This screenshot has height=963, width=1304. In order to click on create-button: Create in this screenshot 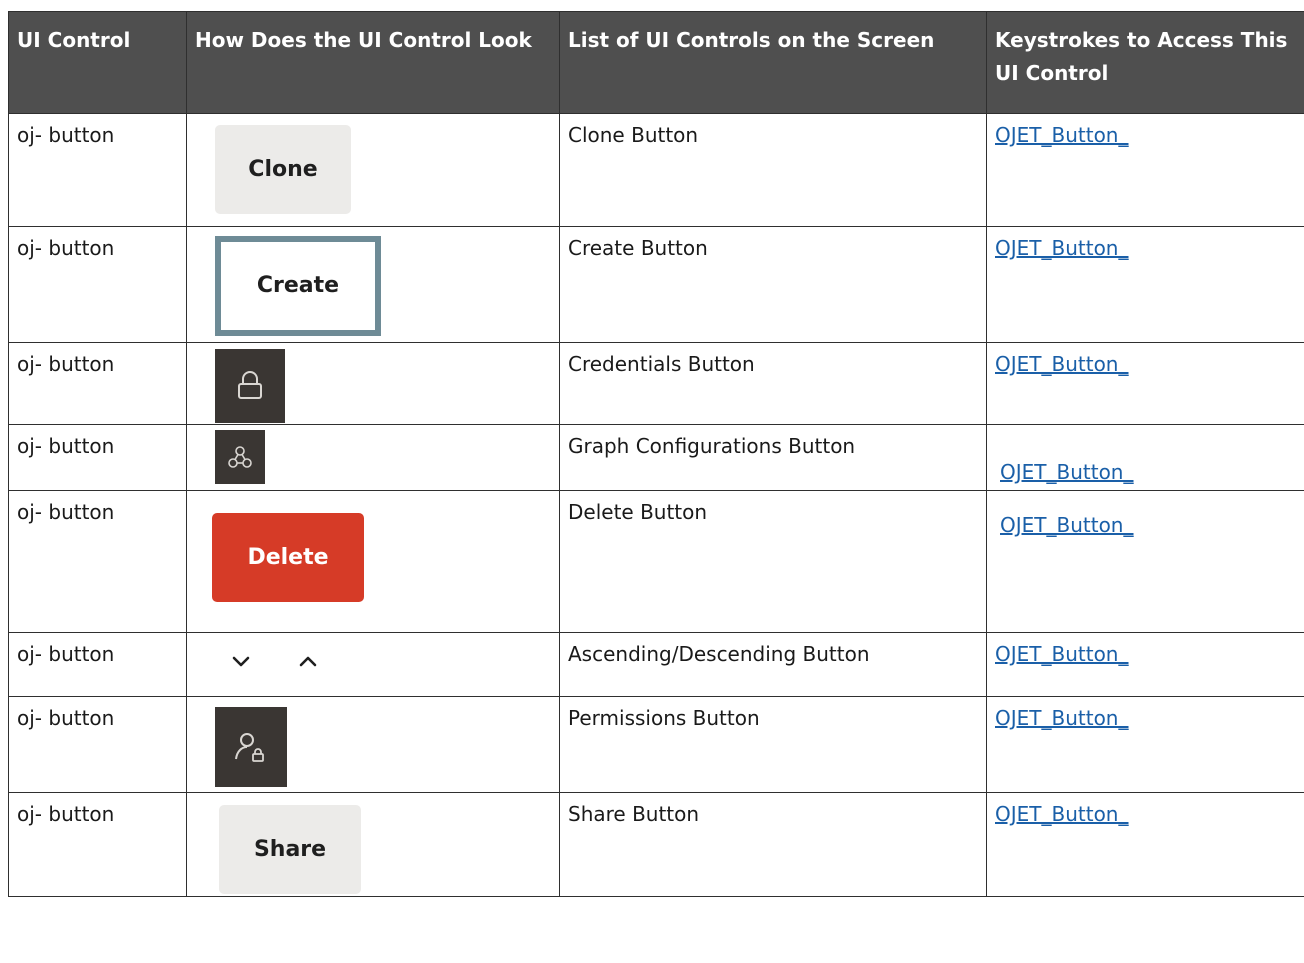, I will do `click(298, 286)`.